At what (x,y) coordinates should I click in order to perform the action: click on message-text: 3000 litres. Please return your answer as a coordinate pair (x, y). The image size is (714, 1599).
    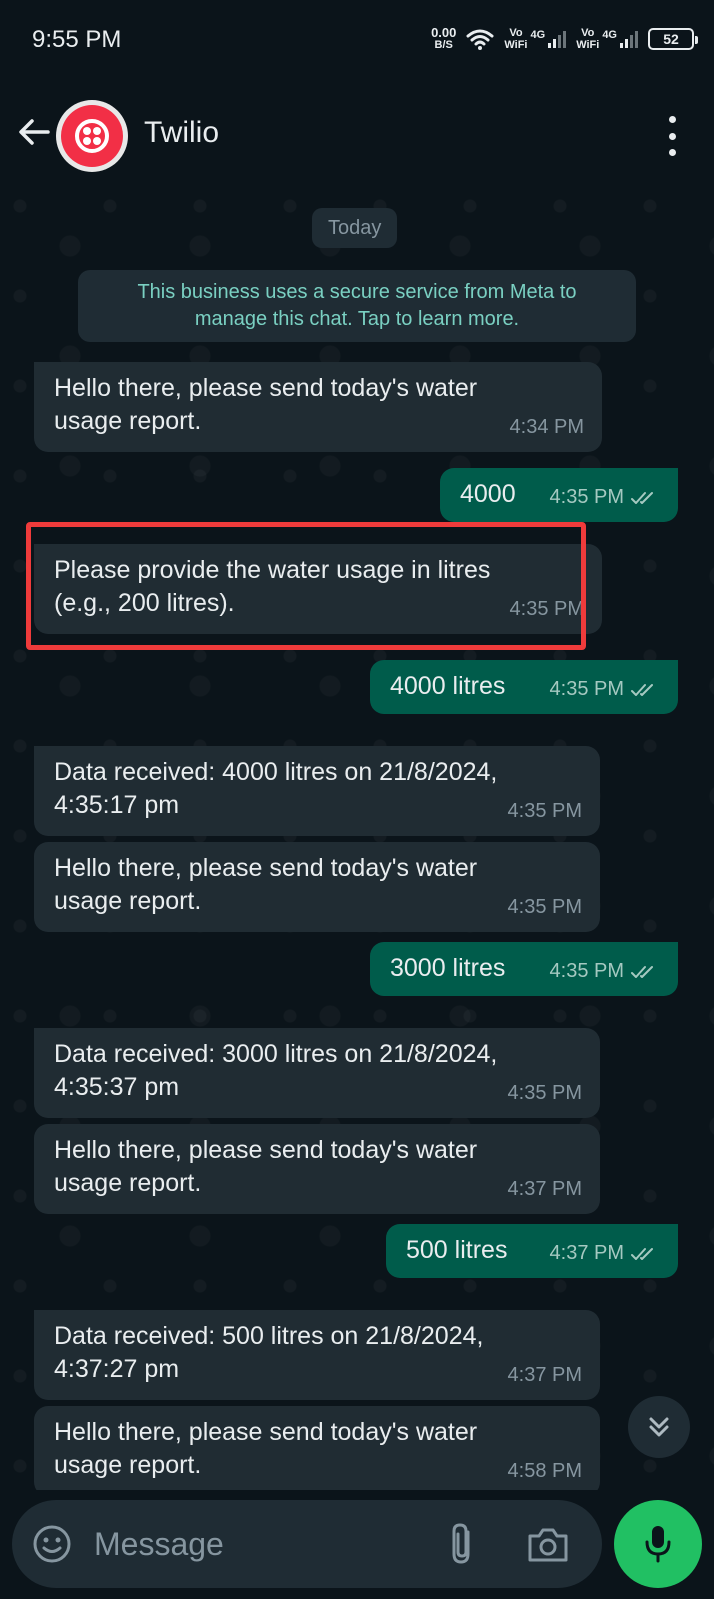
    Looking at the image, I should click on (448, 968).